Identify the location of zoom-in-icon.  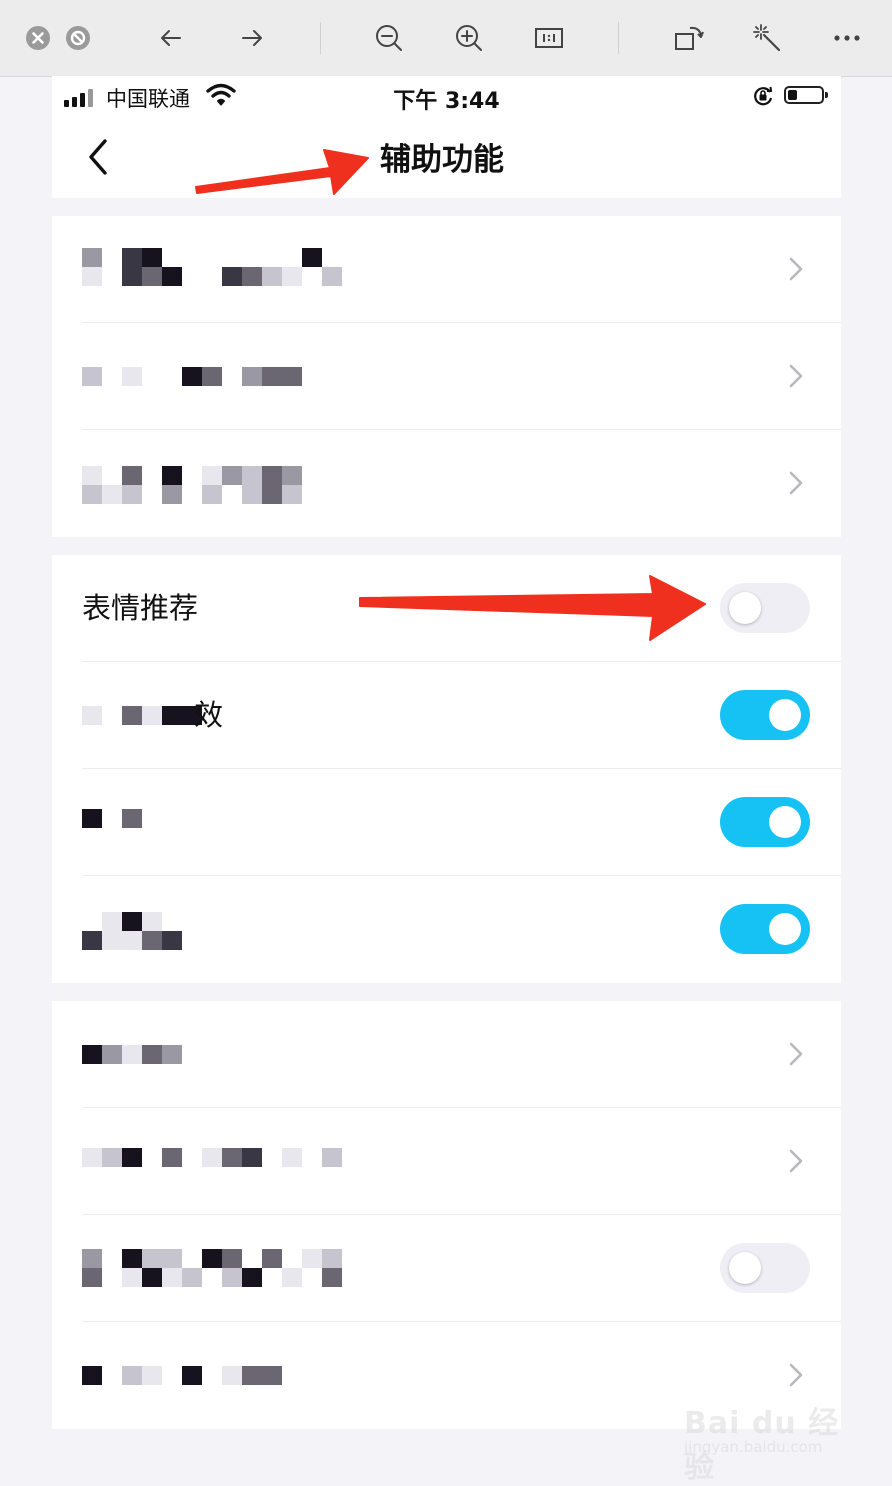
(469, 38).